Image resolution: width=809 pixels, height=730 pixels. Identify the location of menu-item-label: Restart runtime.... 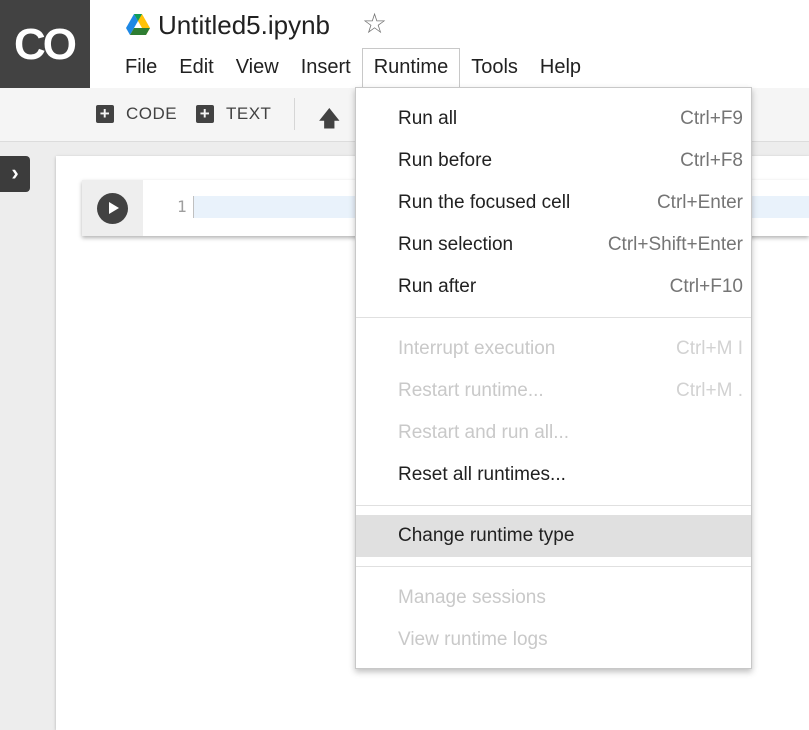
(471, 390).